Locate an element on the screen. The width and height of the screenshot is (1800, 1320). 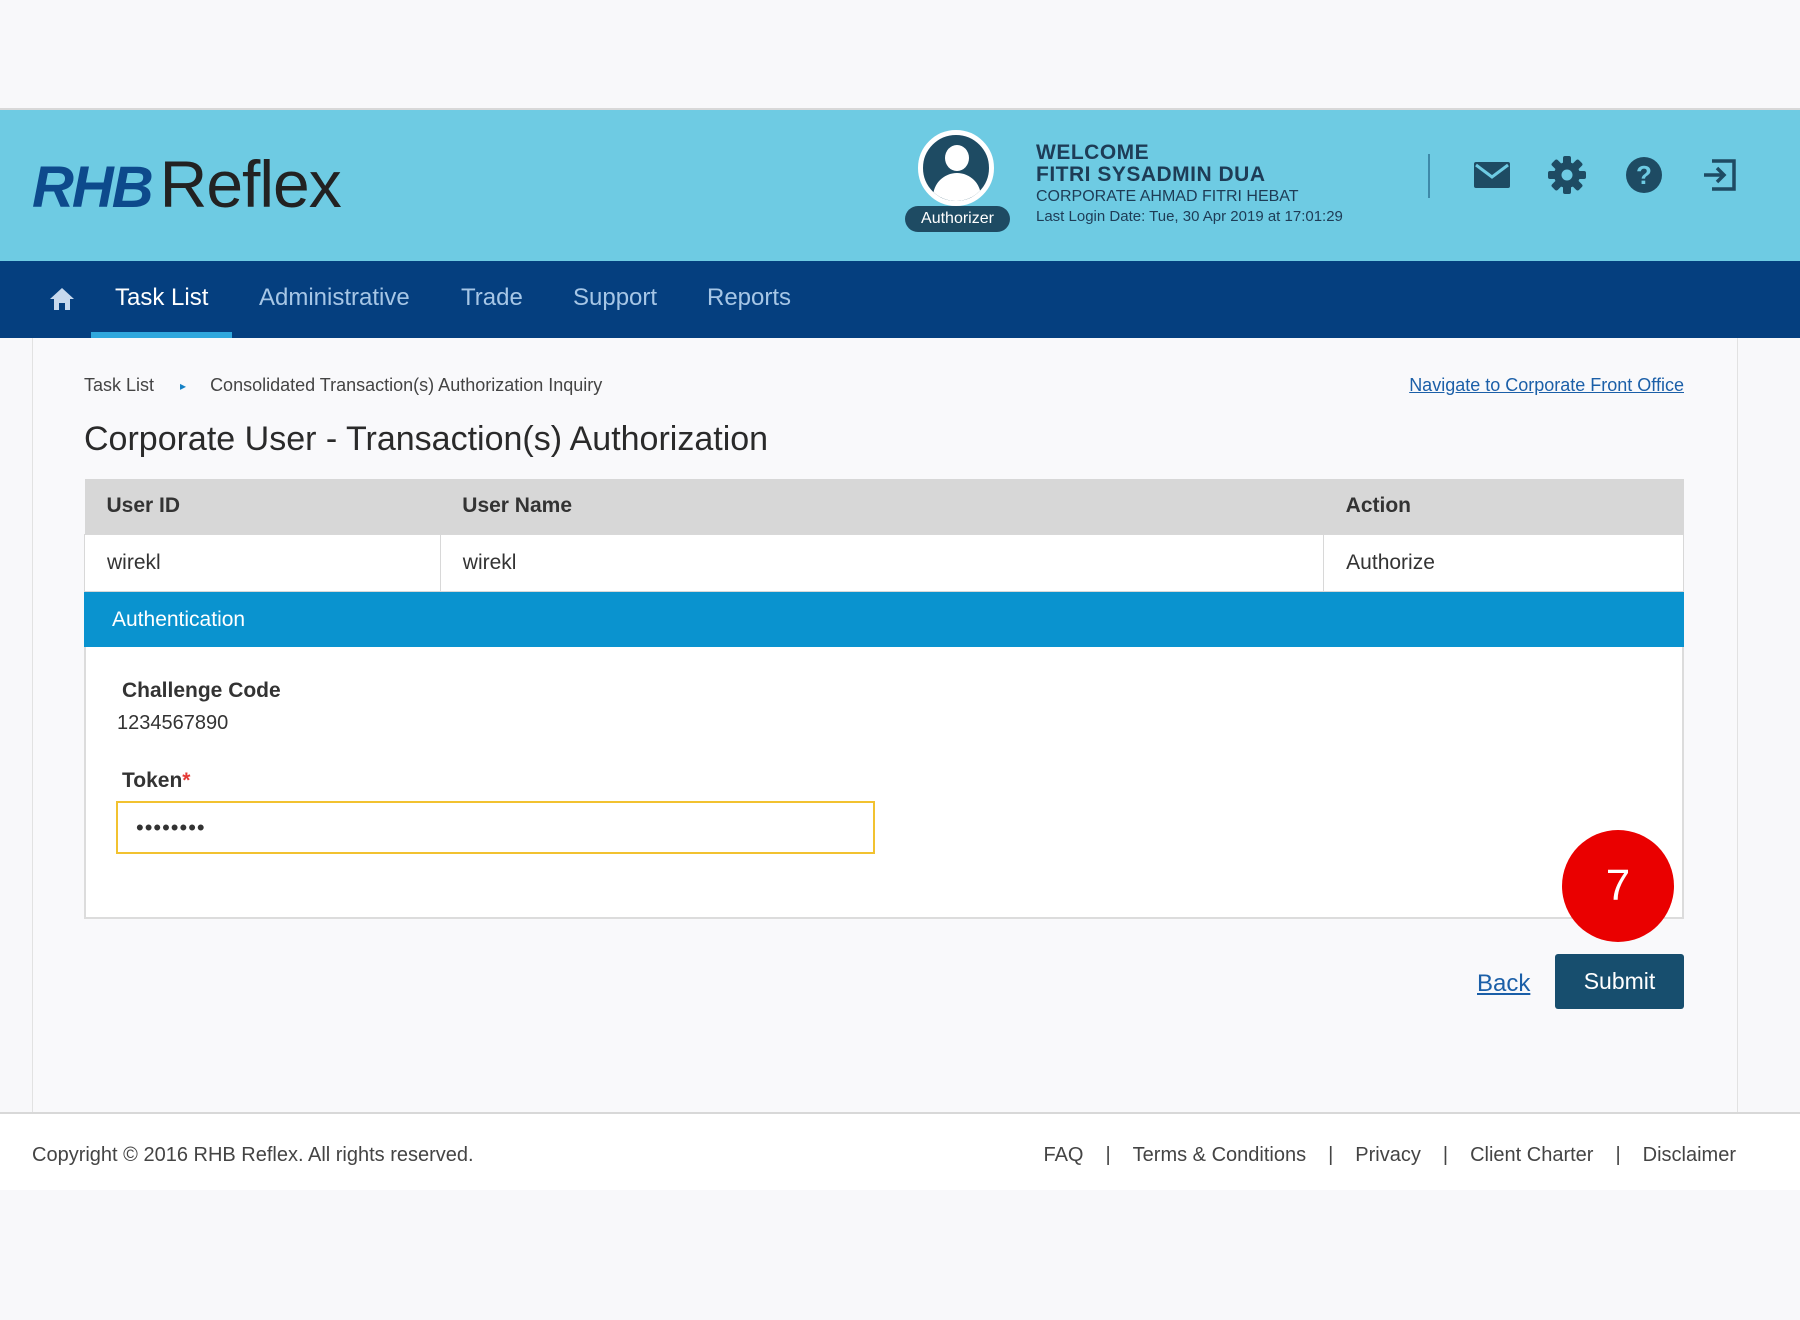
tab-trade: Trade is located at coordinates (492, 299).